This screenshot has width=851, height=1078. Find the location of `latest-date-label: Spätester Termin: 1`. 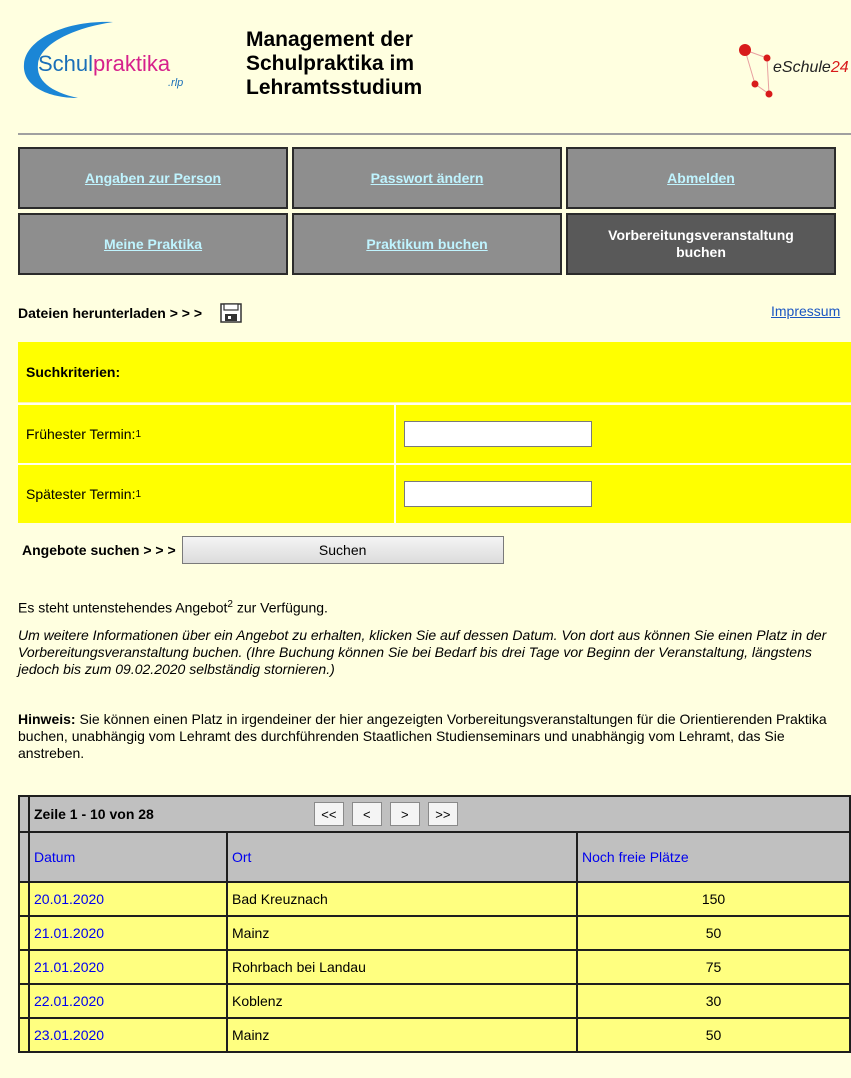

latest-date-label: Spätester Termin: 1 is located at coordinates (207, 494).